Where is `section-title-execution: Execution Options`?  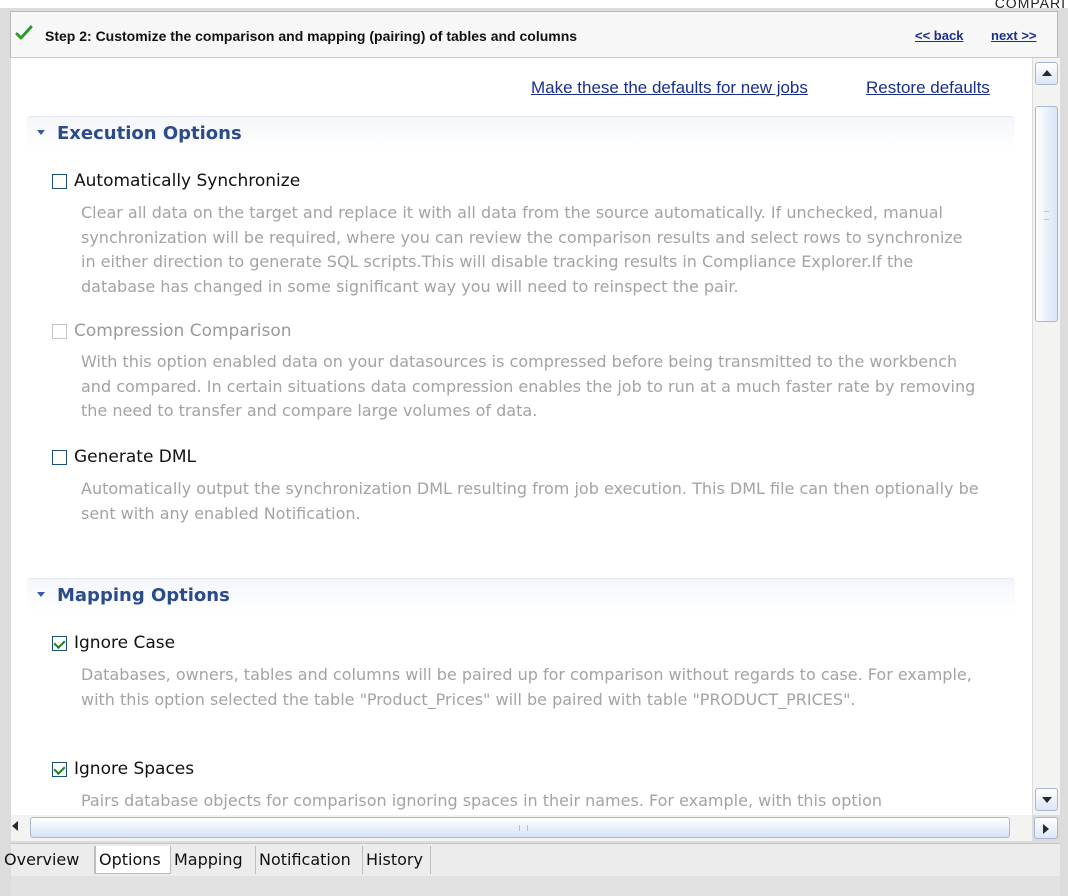
section-title-execution: Execution Options is located at coordinates (149, 133).